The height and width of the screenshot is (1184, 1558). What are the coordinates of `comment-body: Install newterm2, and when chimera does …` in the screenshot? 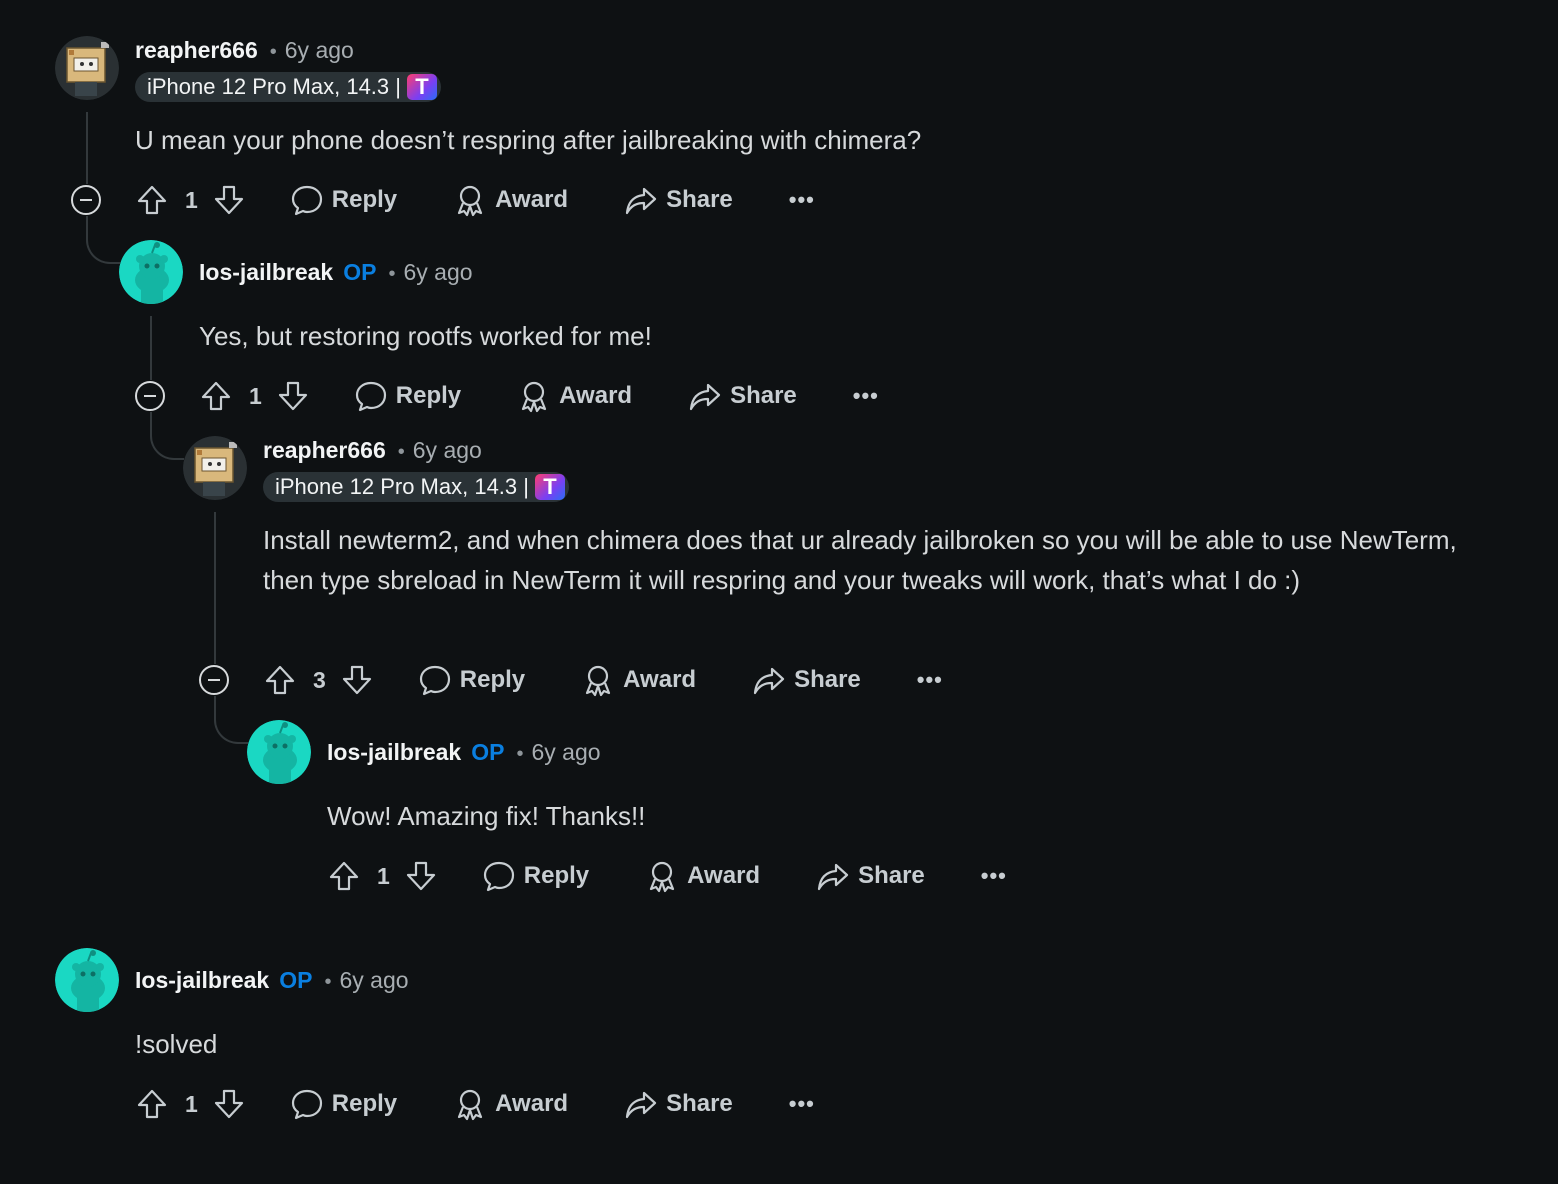 It's located at (860, 560).